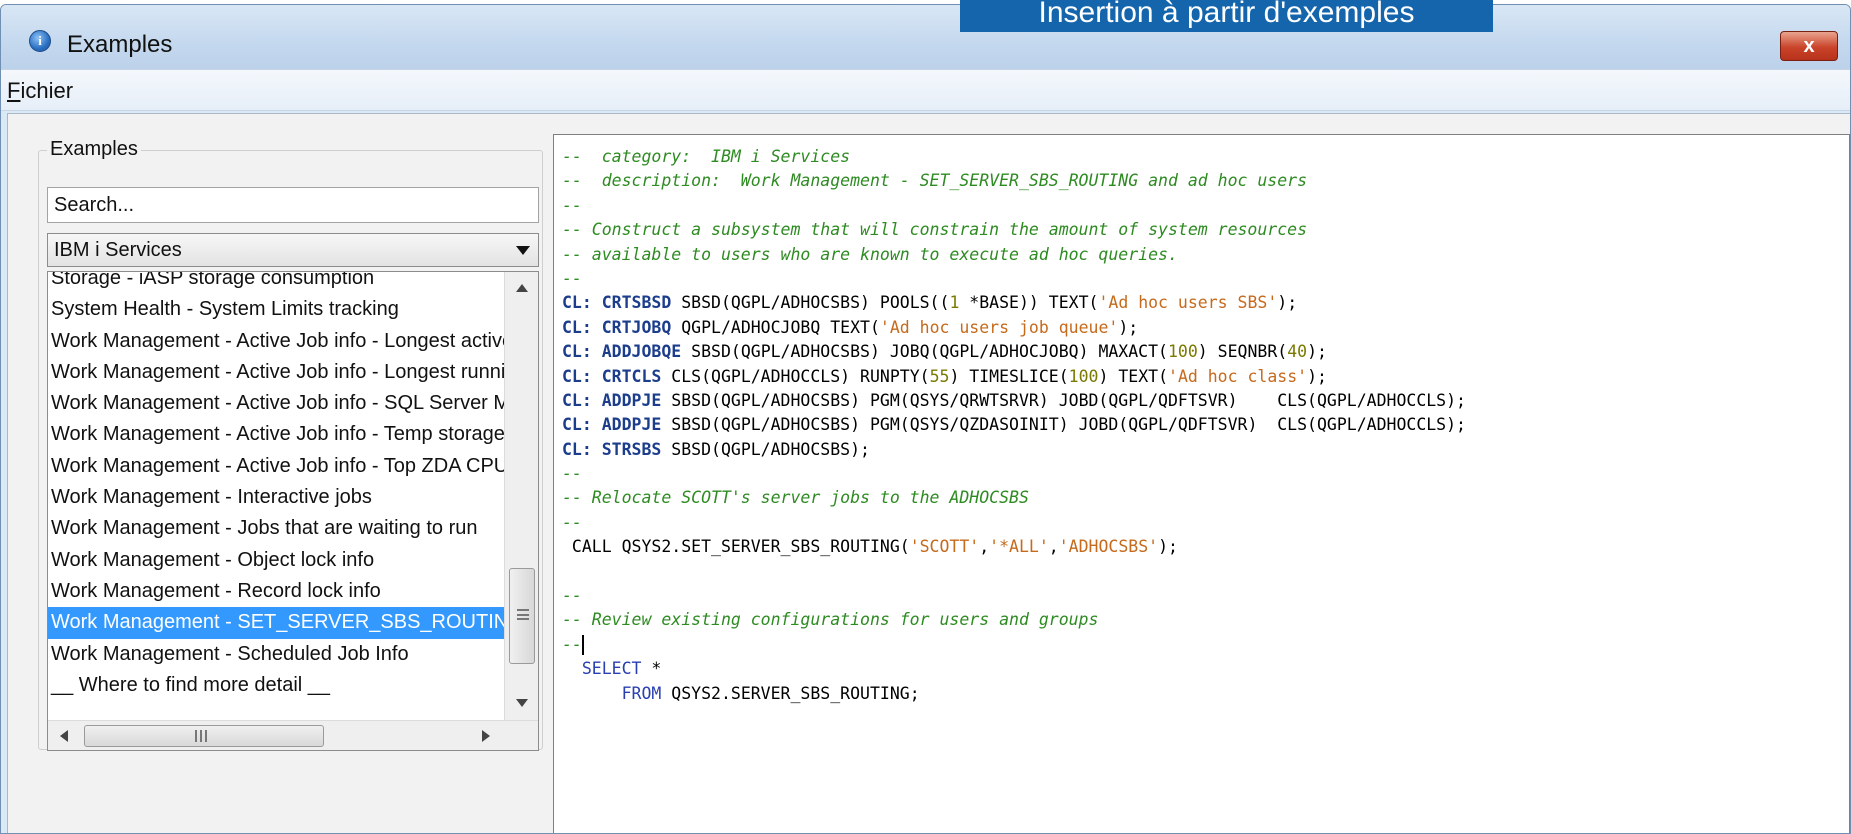 The height and width of the screenshot is (834, 1851). I want to click on code-line: SELECT *, so click(1014, 669).